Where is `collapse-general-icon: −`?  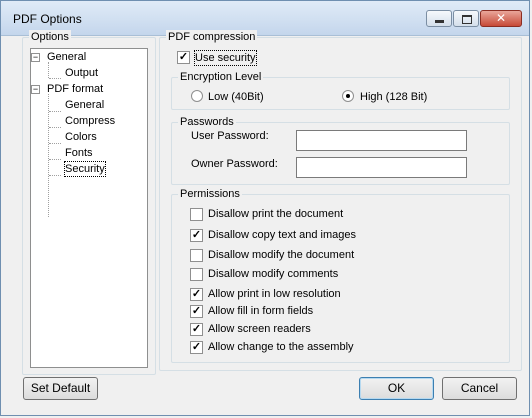 collapse-general-icon: − is located at coordinates (35, 57).